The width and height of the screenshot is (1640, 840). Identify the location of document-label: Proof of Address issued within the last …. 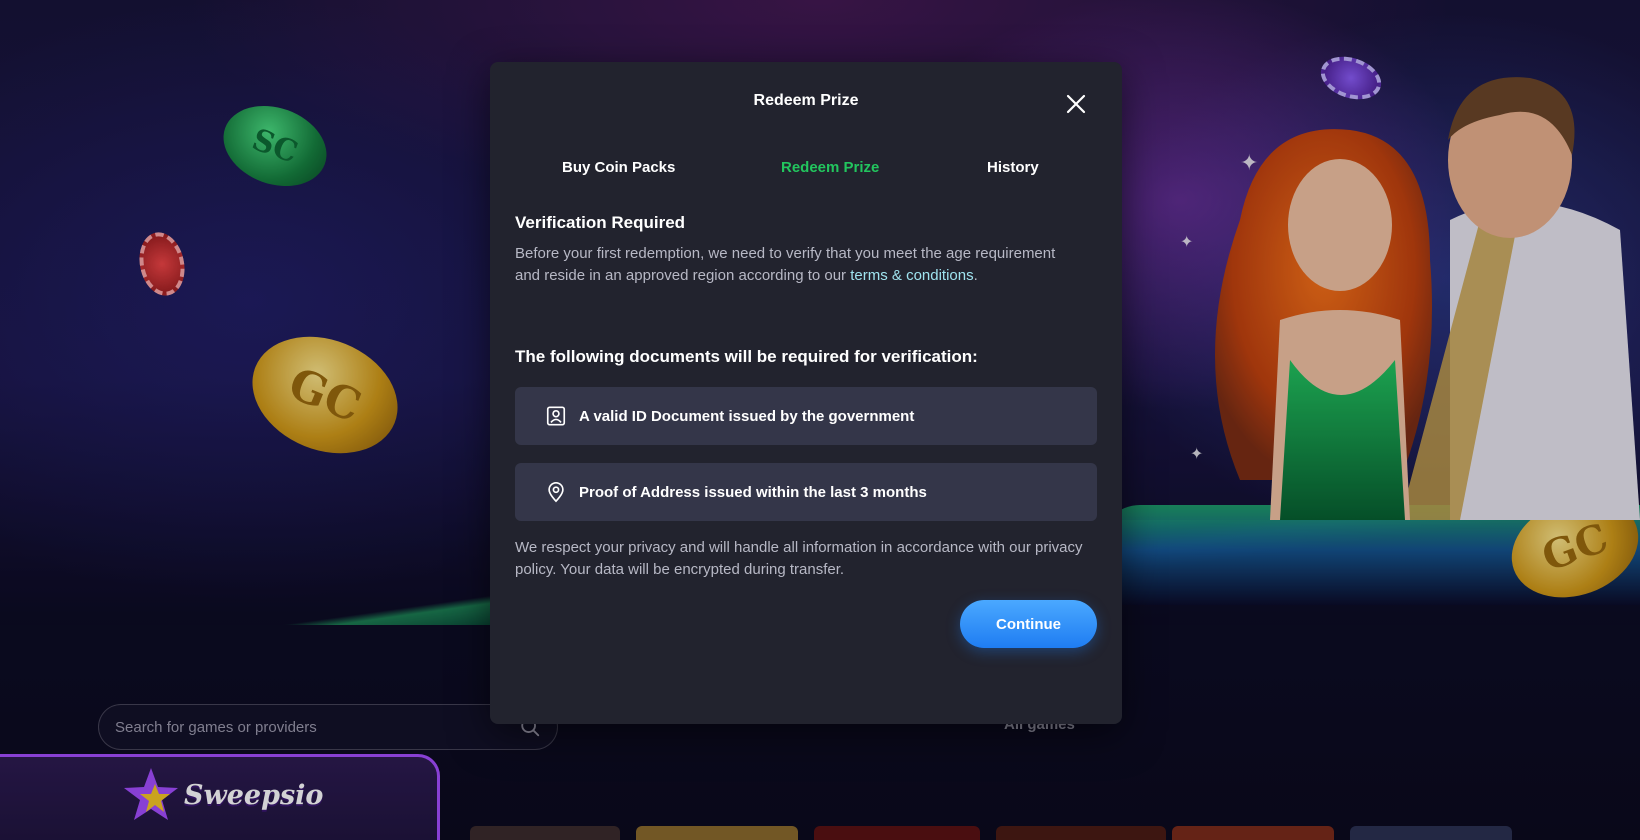
(753, 492).